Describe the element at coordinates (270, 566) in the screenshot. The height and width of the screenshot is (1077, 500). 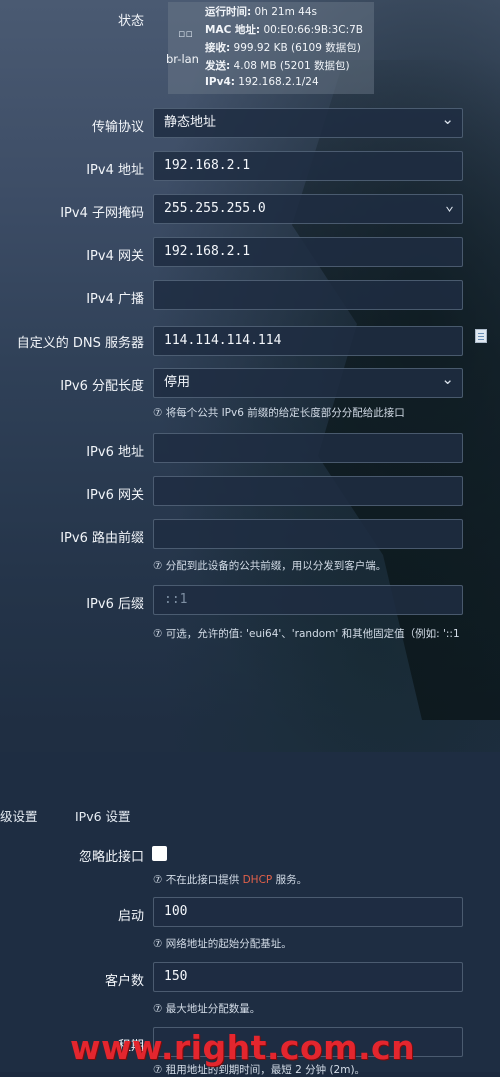
I see `ipv6-prefix-hint: ⑦ 分配到此设备的公共前缀，用以分发到客户端。` at that location.